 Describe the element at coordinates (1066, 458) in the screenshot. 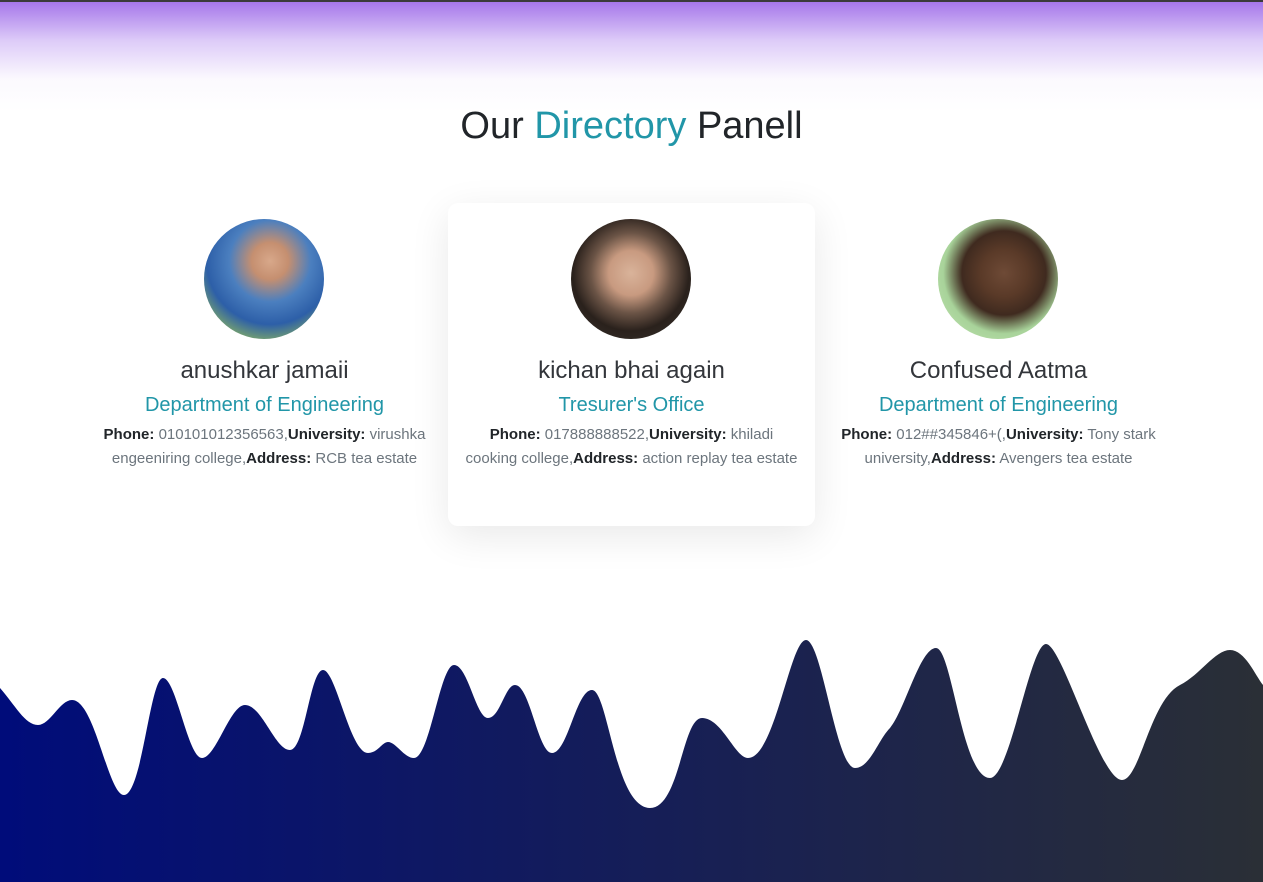

I see `address-value: Avengers tea estate` at that location.